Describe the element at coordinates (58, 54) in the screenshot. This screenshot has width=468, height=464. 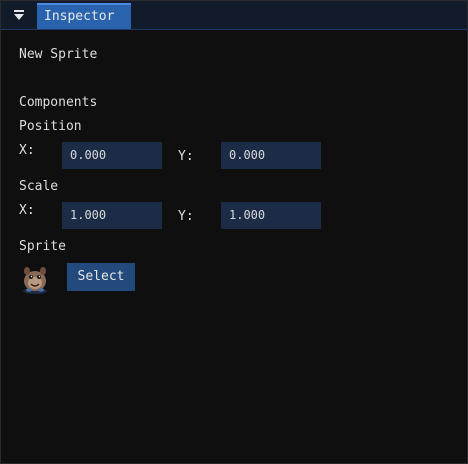
I see `entity-name: New Sprite` at that location.